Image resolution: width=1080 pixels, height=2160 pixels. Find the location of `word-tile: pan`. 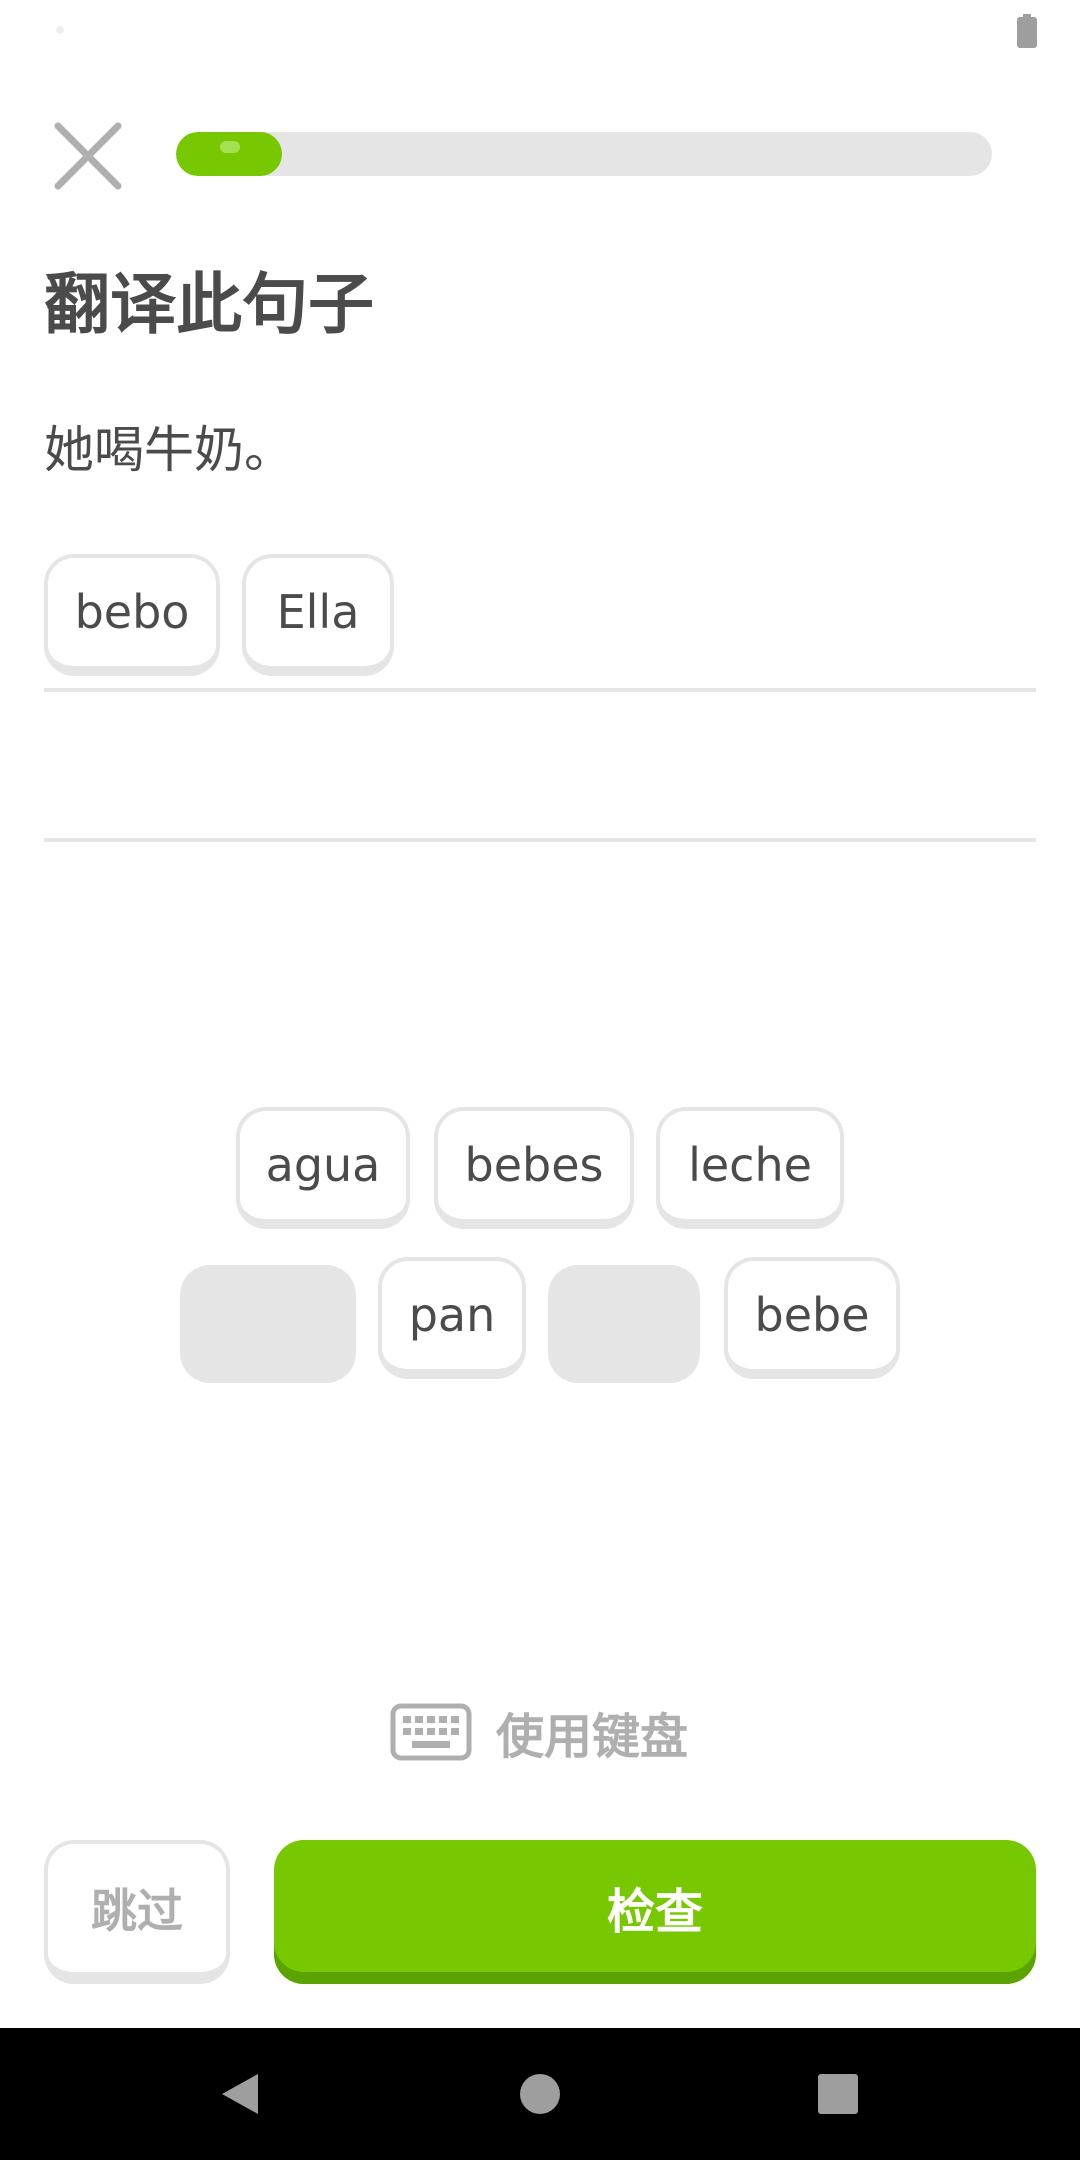

word-tile: pan is located at coordinates (452, 1318).